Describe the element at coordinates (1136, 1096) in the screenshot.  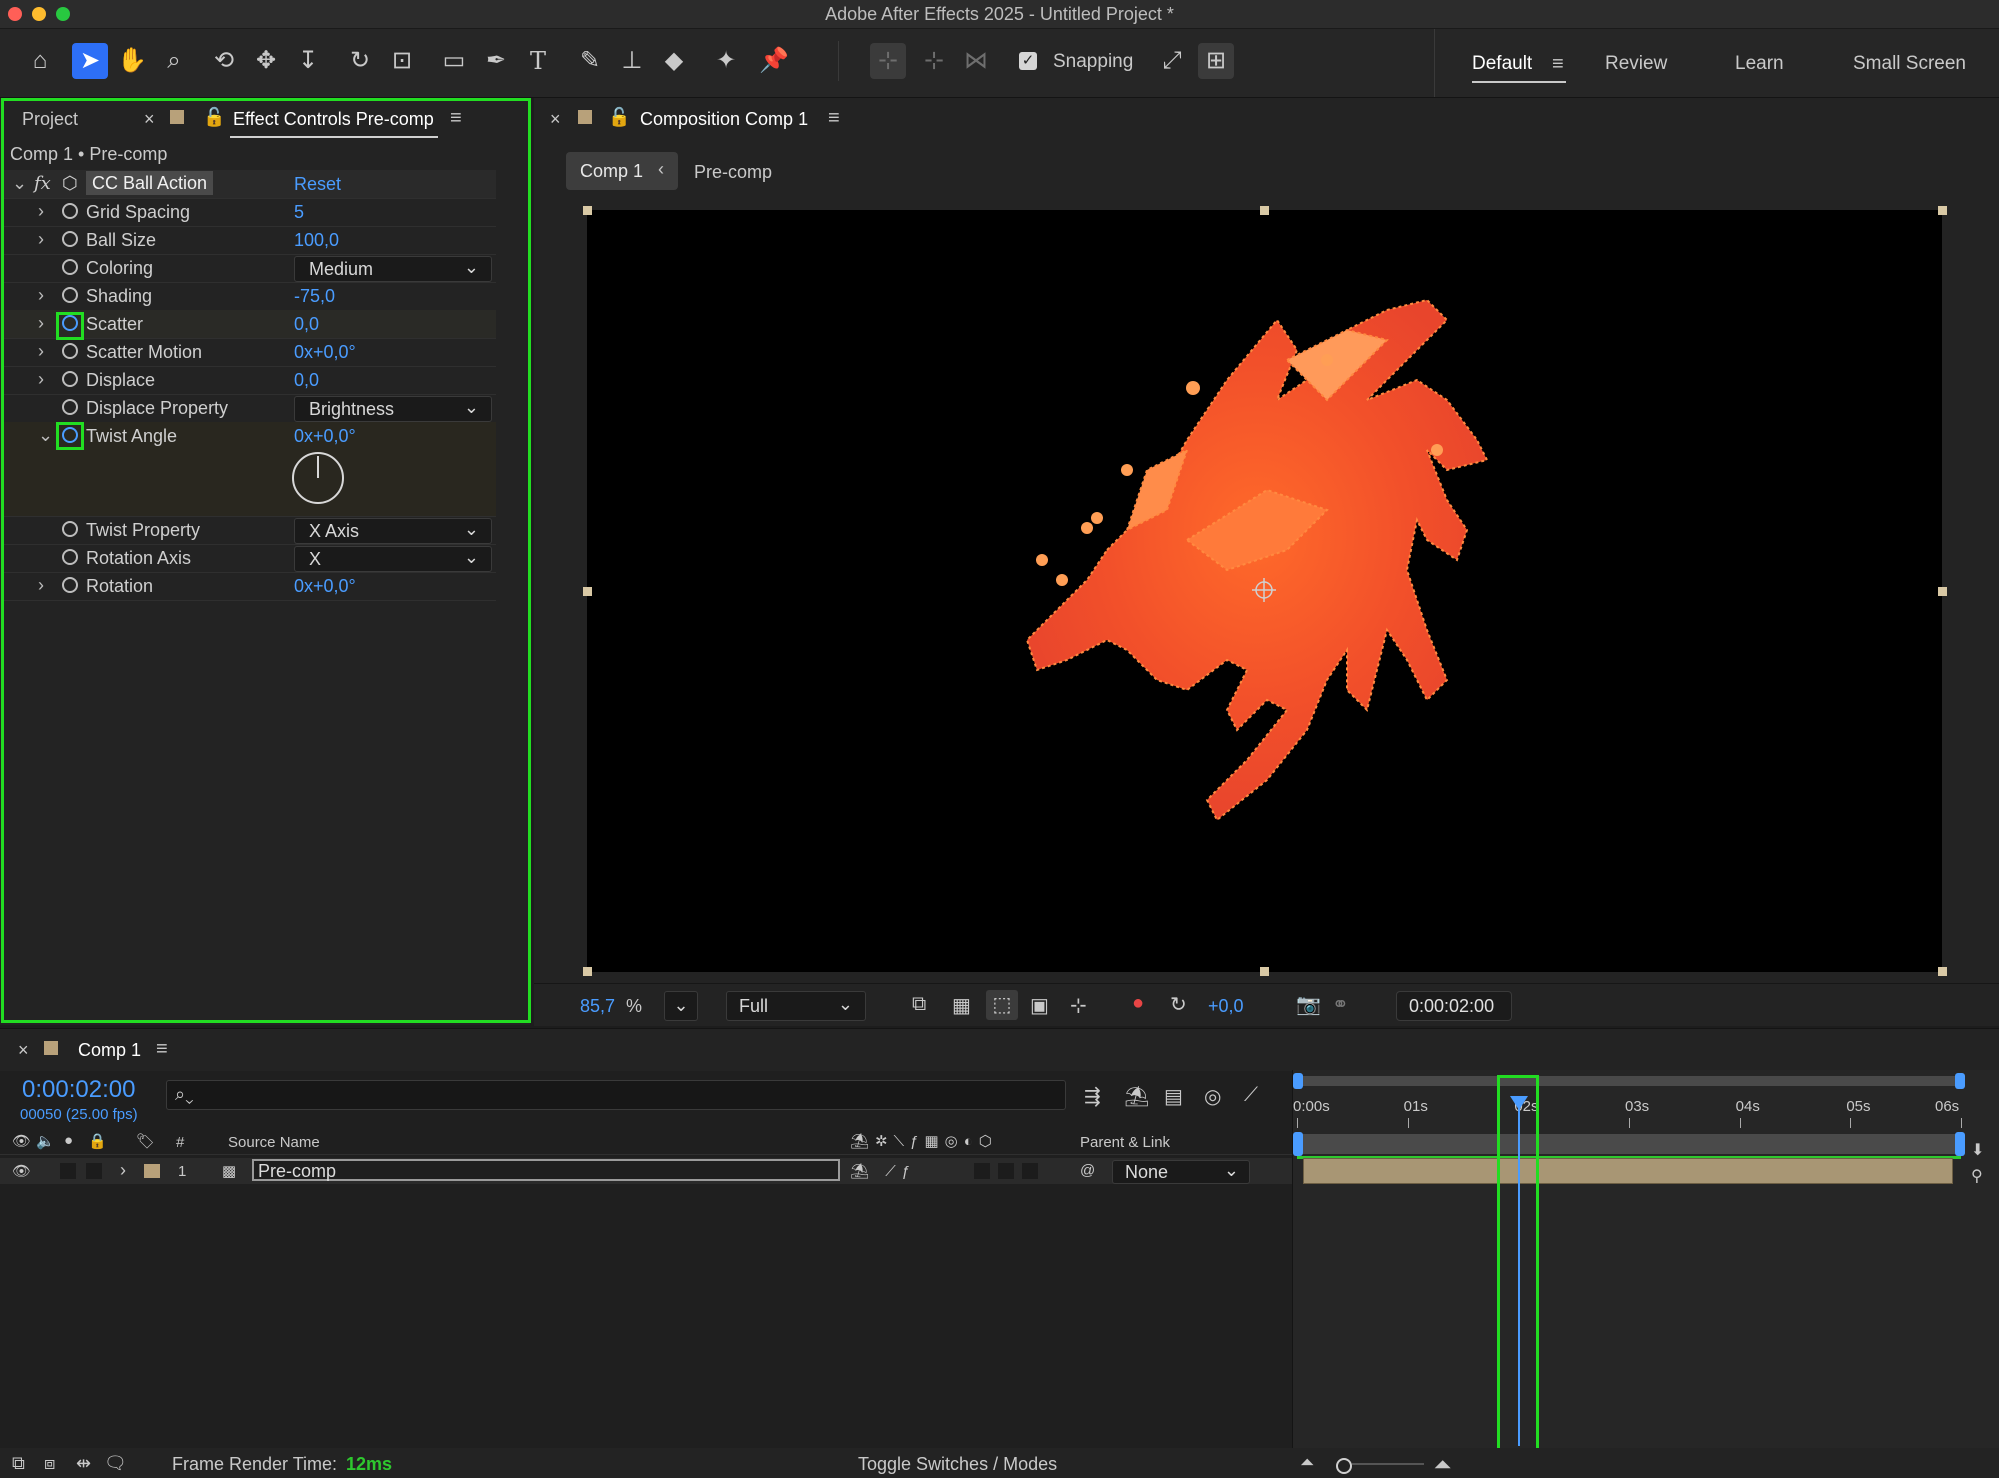
I see `shy-layers-icon: ⛱` at that location.